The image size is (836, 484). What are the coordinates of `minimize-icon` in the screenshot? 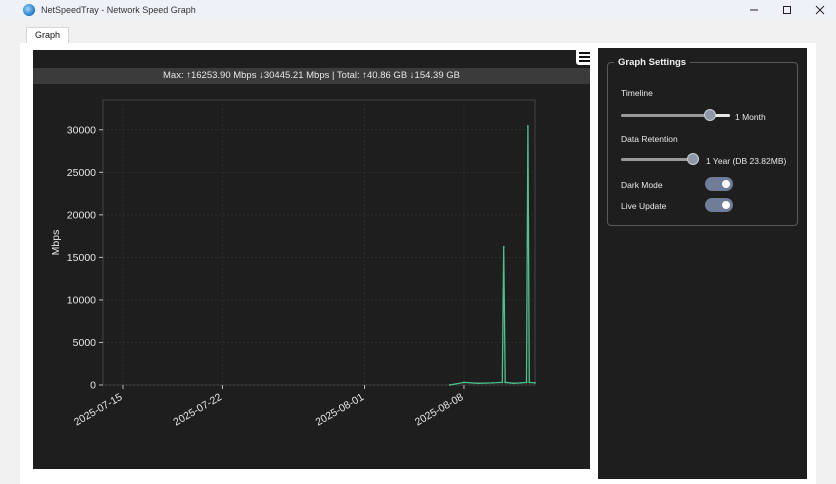 It's located at (753, 9).